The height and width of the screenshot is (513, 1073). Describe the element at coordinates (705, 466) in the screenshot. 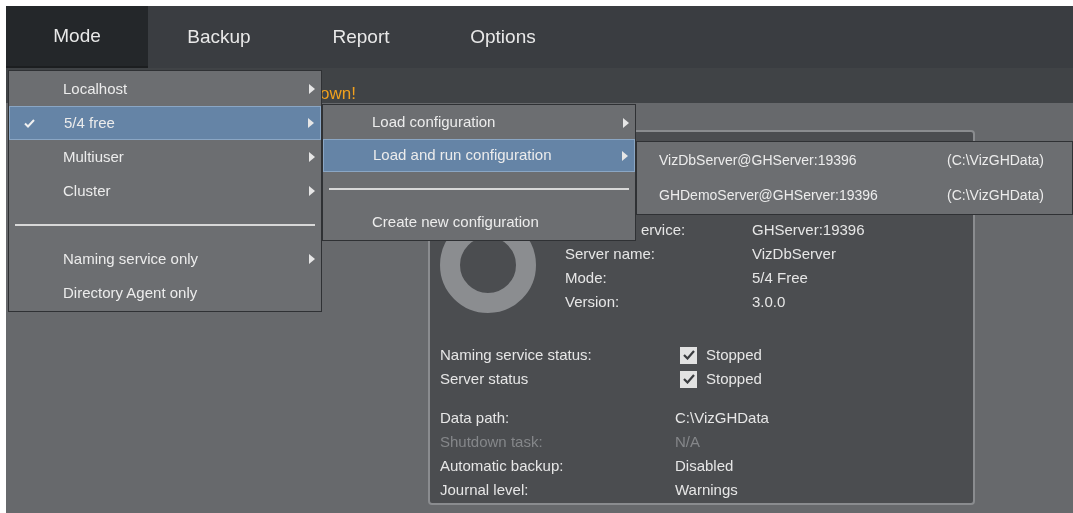

I see `detail-value: Disabled` at that location.